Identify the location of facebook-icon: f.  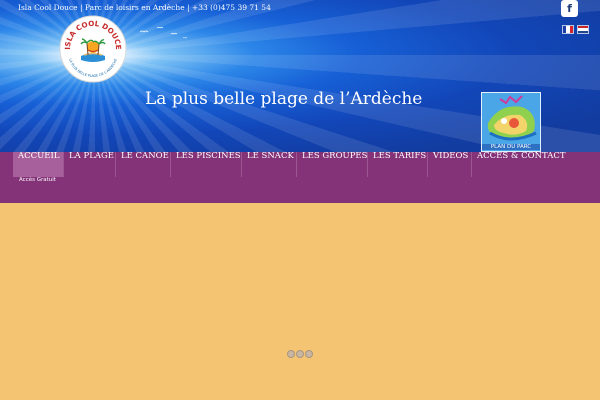
(569, 8).